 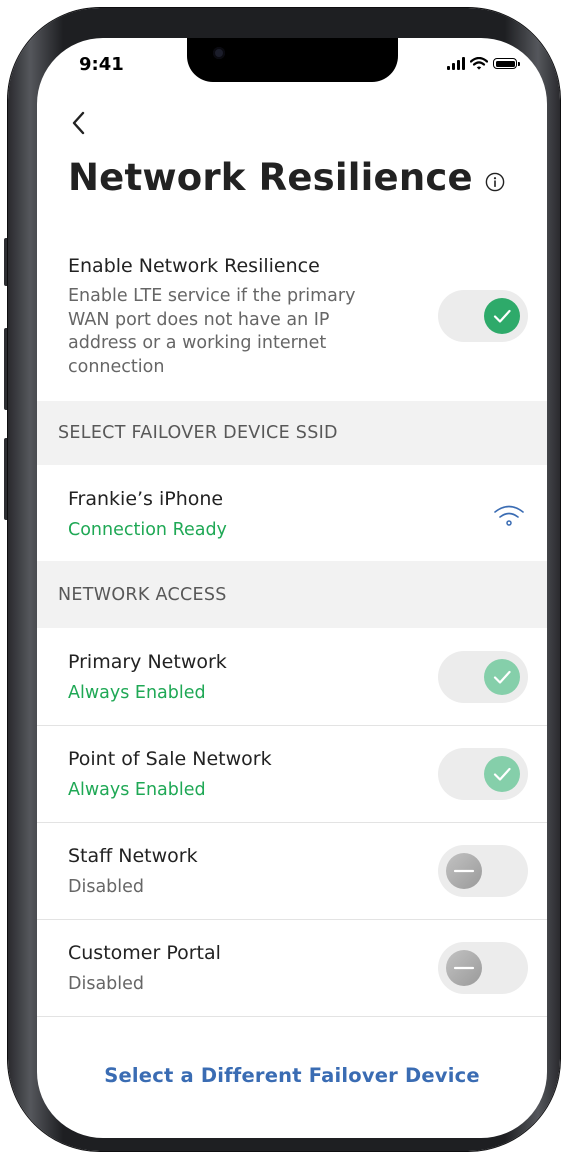 What do you see at coordinates (292, 60) in the screenshot?
I see `notch` at bounding box center [292, 60].